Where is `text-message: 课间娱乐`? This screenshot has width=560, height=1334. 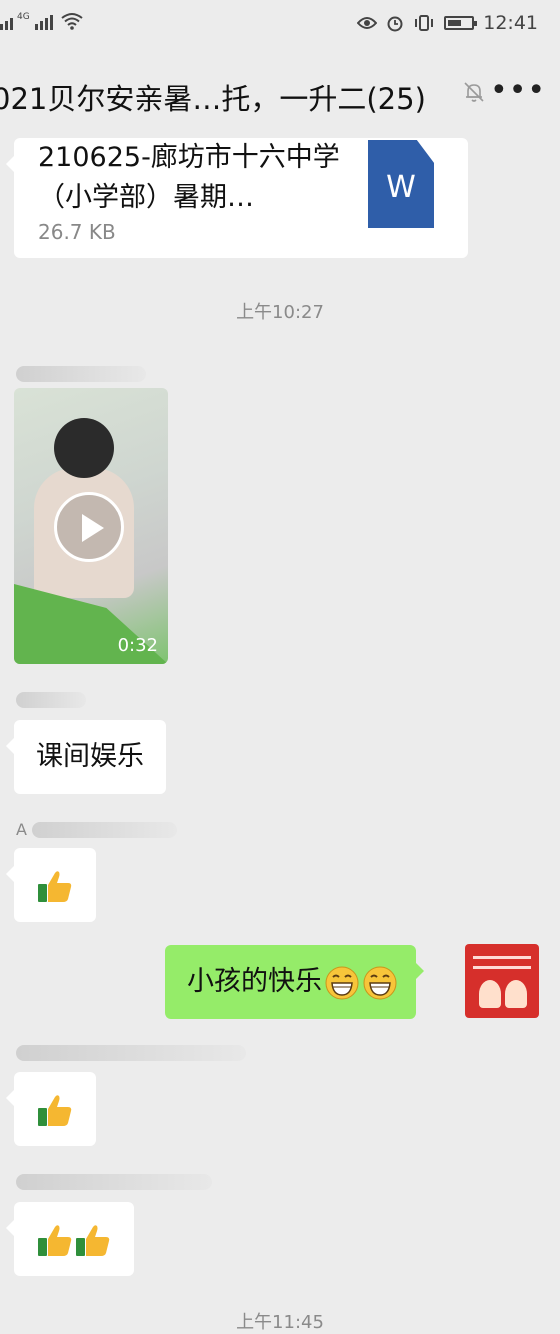
text-message: 课间娱乐 is located at coordinates (86, 757).